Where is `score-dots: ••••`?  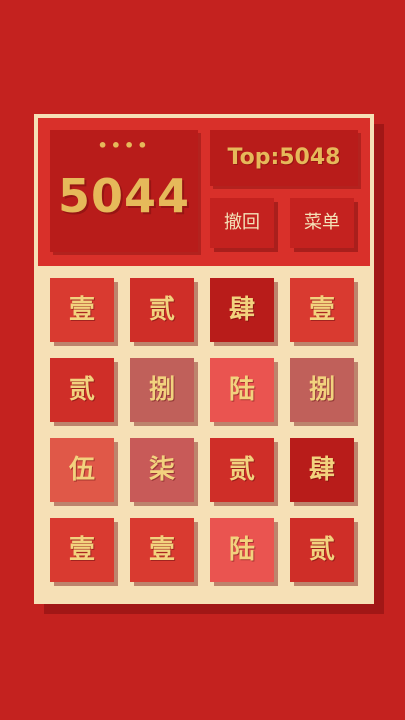
score-dots: •••• is located at coordinates (124, 145).